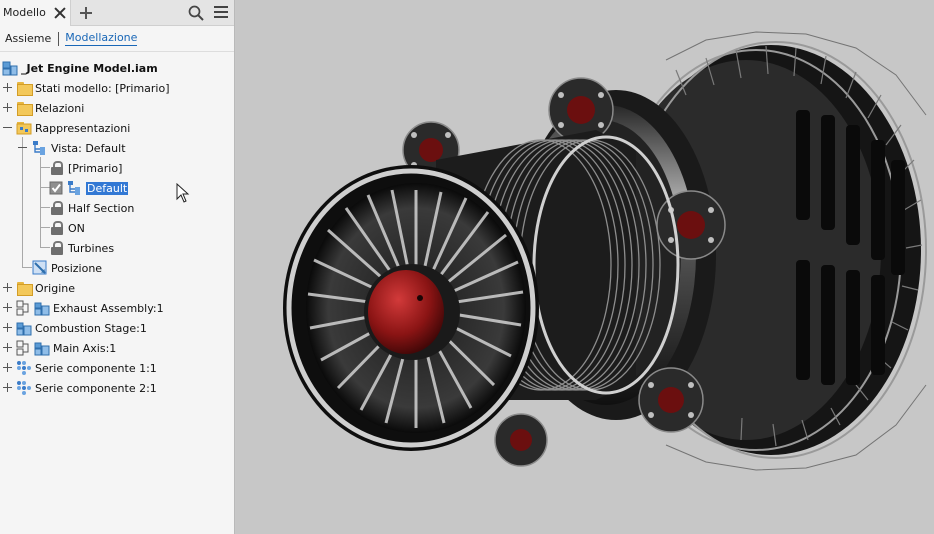  I want to click on tree-item-label: [Primario], so click(95, 168).